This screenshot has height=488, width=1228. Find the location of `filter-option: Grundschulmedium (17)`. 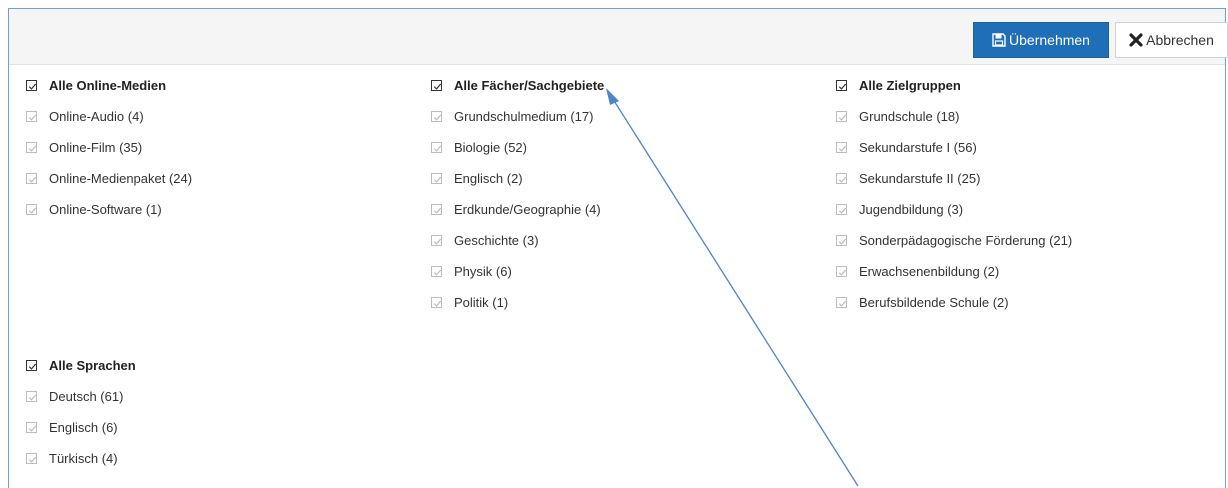

filter-option: Grundschulmedium (17) is located at coordinates (517, 116).